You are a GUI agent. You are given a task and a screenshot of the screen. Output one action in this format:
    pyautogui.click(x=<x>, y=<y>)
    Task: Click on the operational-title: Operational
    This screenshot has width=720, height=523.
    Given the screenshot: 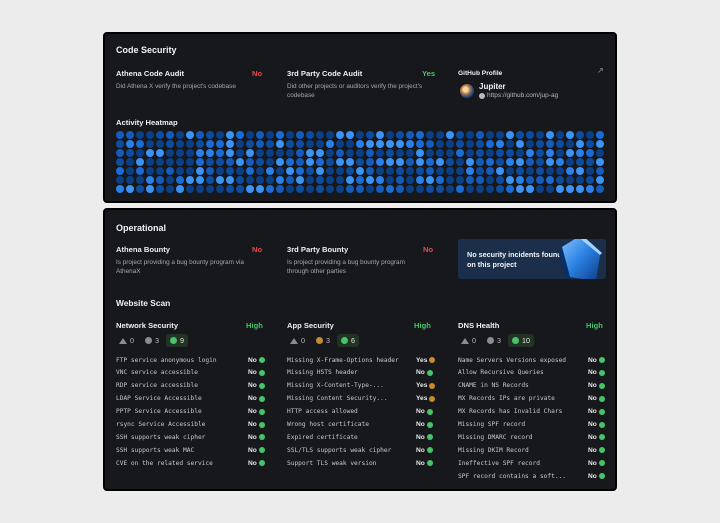 What is the action you would take?
    pyautogui.click(x=141, y=228)
    